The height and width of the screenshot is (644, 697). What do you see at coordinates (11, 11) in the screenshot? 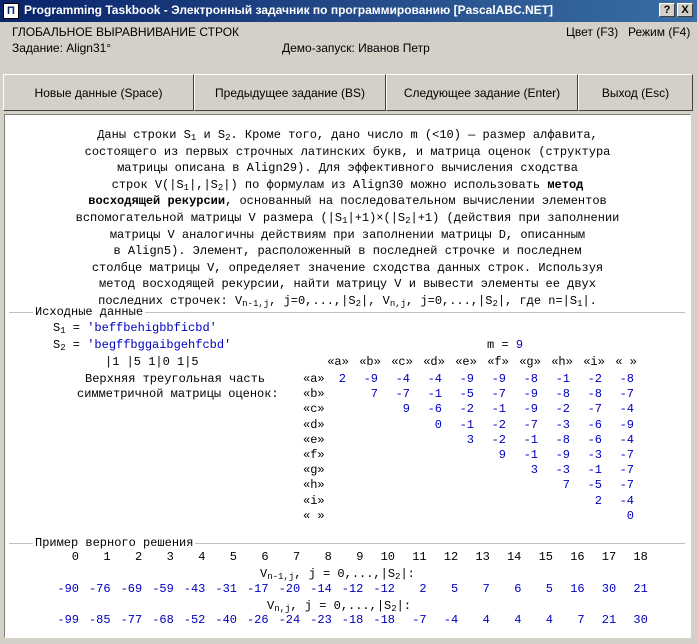
I see `app-icon: П` at bounding box center [11, 11].